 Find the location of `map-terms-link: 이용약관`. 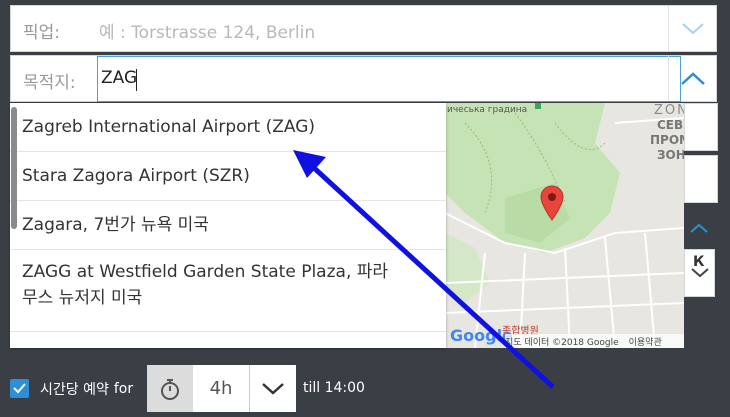

map-terms-link: 이용약관 is located at coordinates (645, 341).